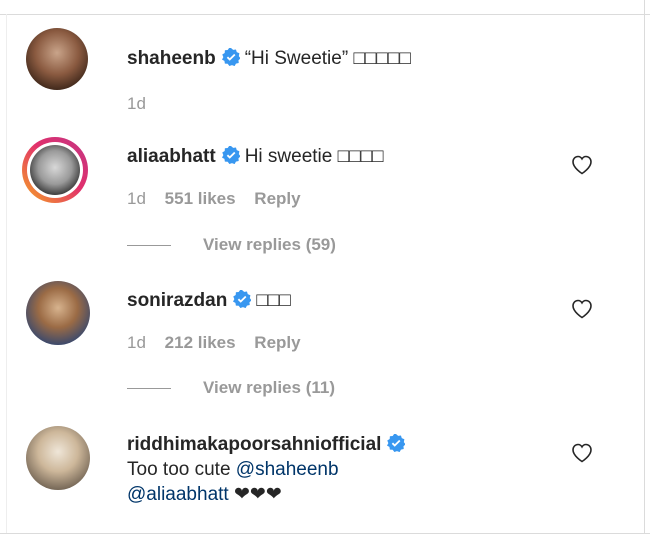 The image size is (650, 541). I want to click on view-replies-button: View replies (11), so click(231, 388).